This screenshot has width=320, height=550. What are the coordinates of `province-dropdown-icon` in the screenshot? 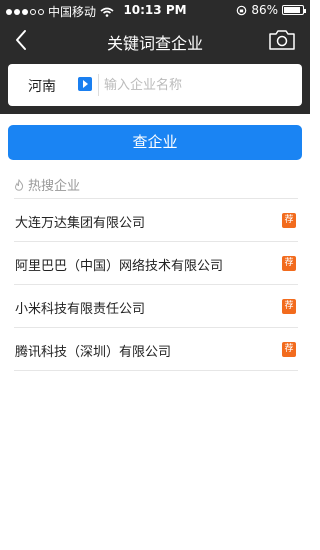 It's located at (85, 84).